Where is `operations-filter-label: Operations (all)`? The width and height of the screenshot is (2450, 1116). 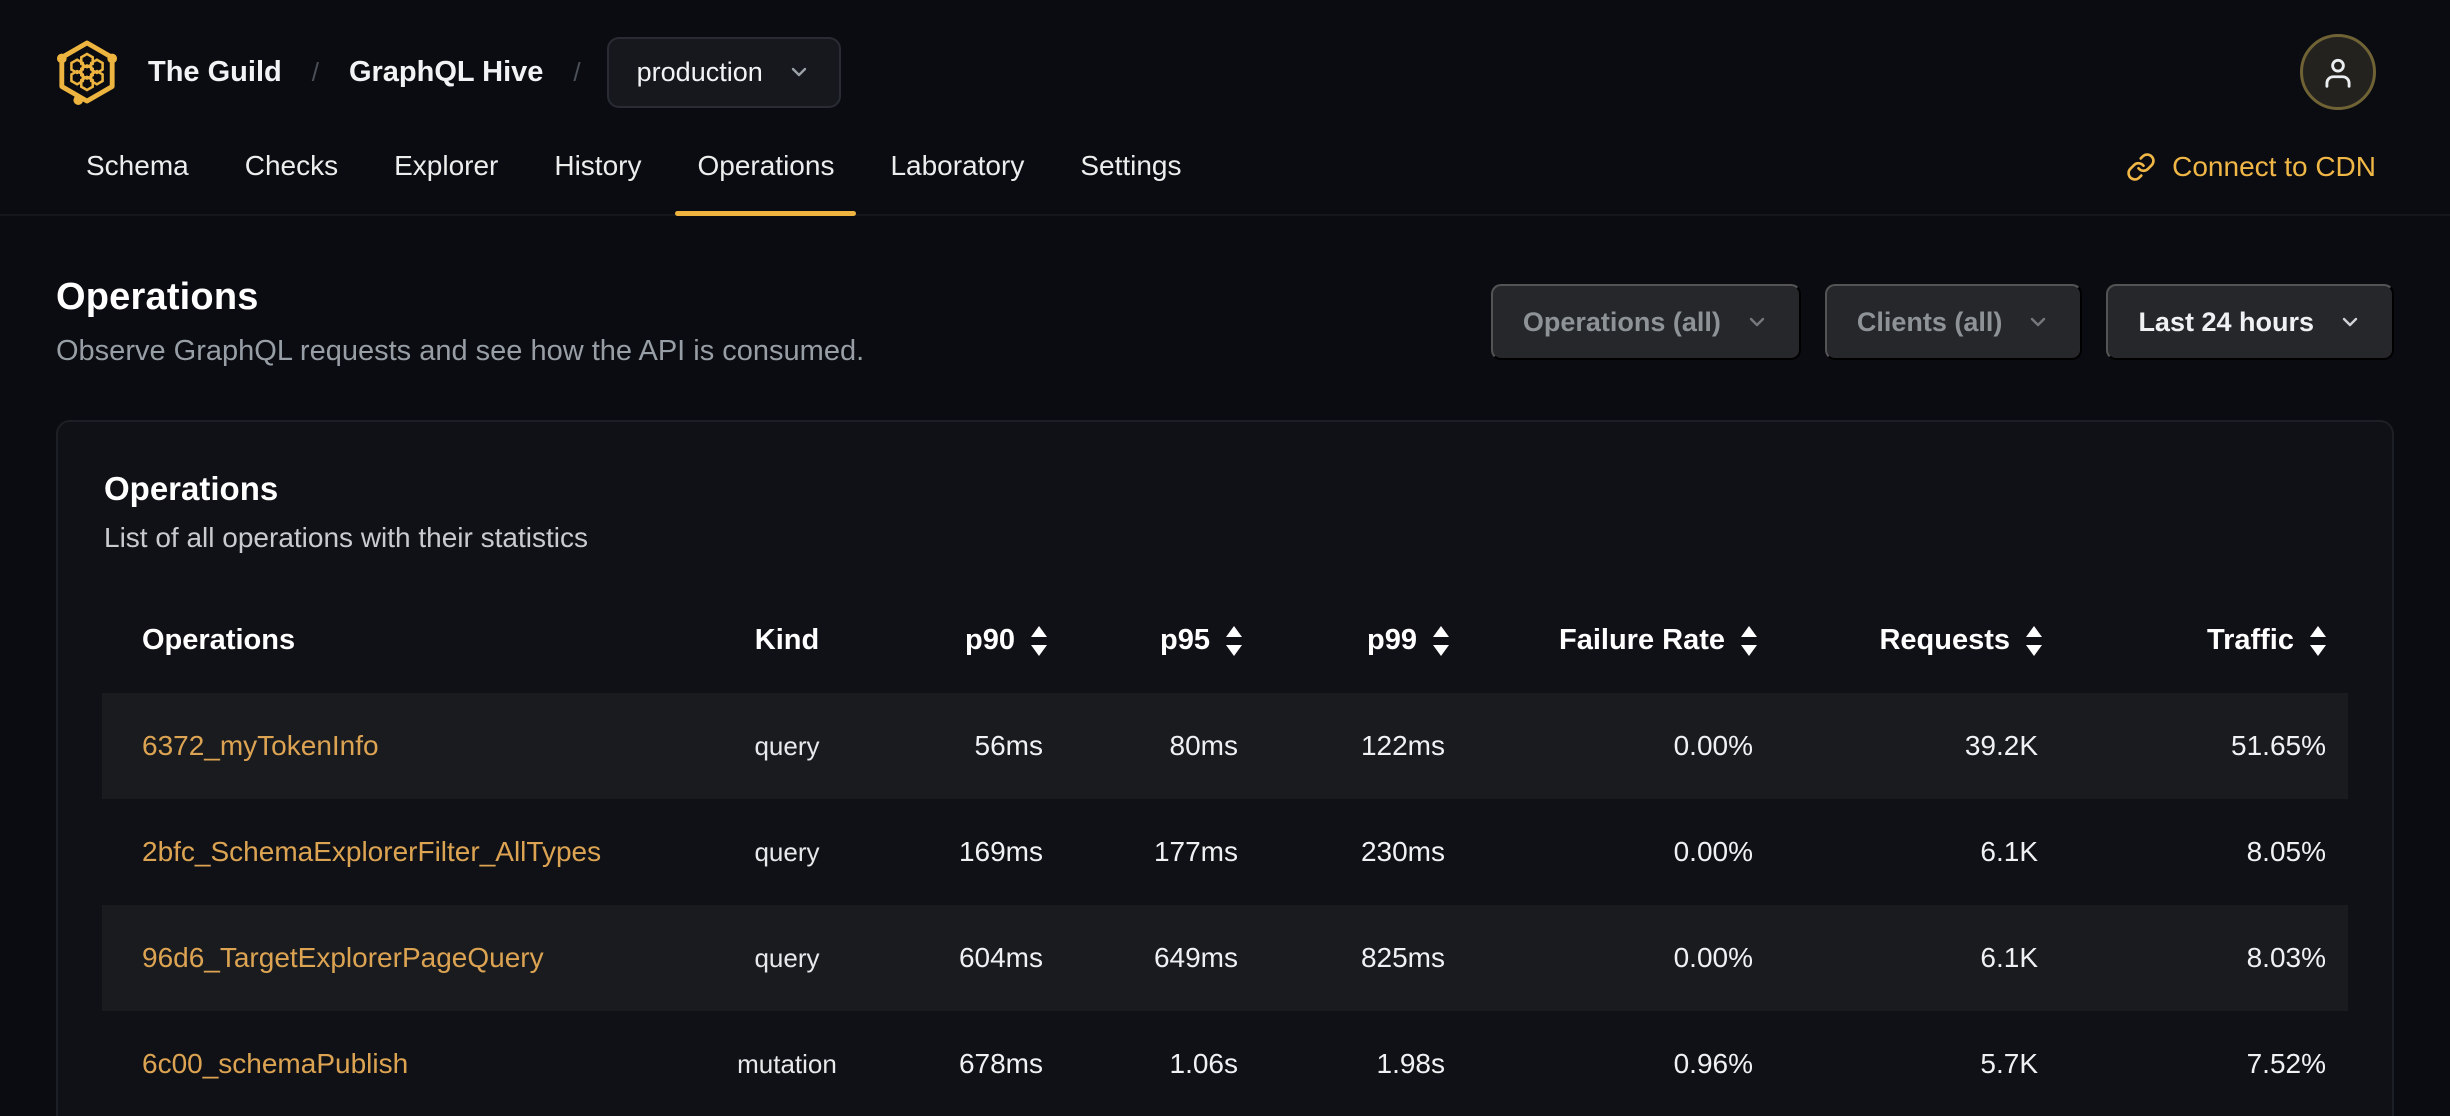 operations-filter-label: Operations (all) is located at coordinates (1621, 321).